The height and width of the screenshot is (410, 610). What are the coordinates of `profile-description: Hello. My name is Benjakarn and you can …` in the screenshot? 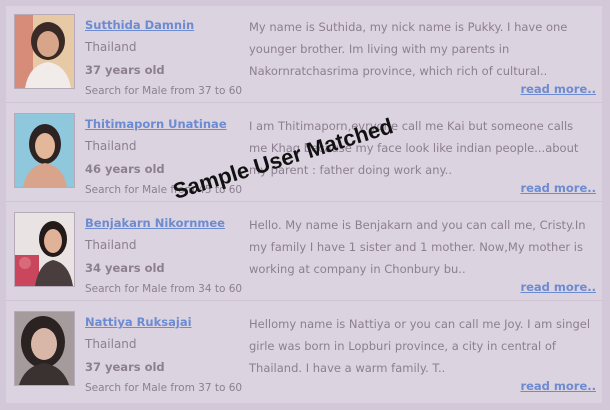 It's located at (417, 247).